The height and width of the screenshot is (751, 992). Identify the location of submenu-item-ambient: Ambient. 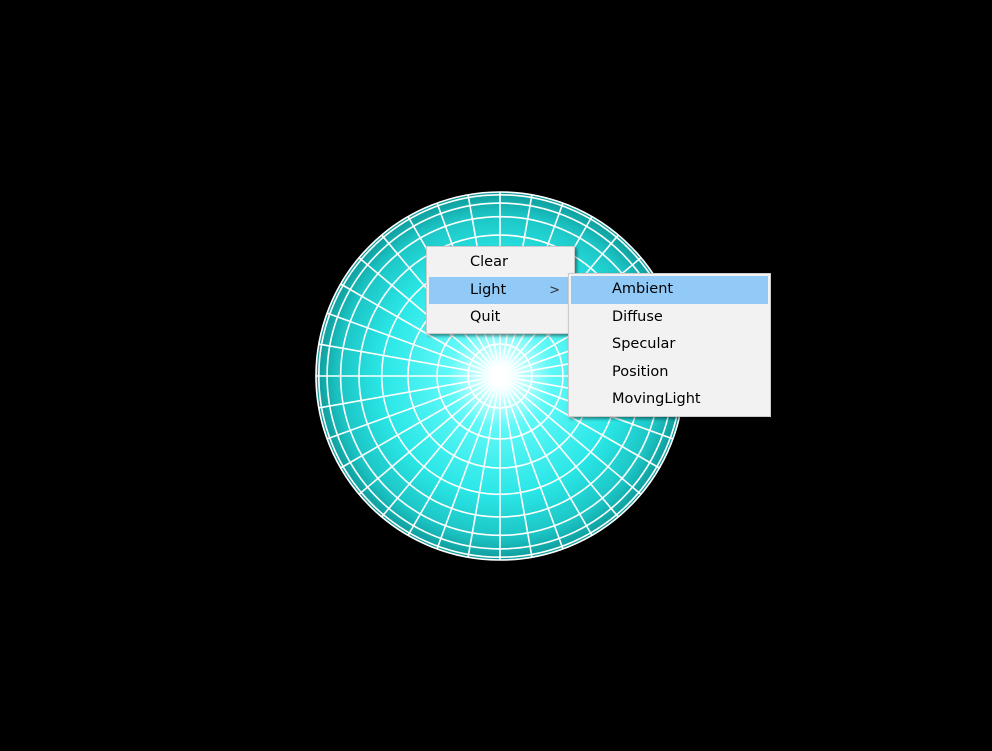
(669, 290).